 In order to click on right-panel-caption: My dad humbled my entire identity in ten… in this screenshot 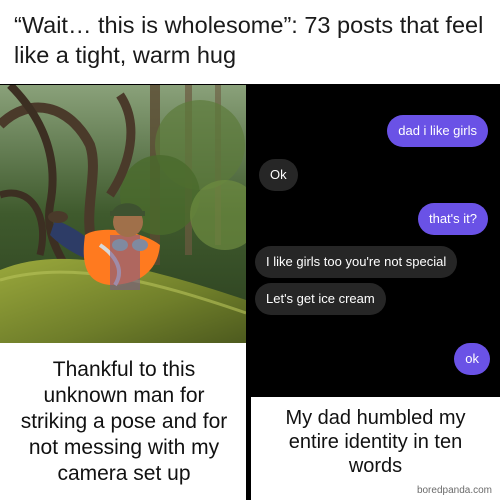, I will do `click(375, 442)`.